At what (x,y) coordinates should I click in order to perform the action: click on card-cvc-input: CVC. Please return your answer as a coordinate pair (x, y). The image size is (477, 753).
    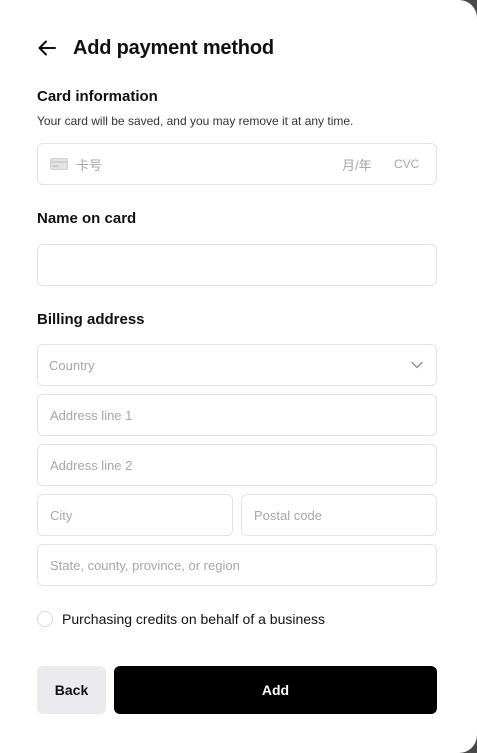
    Looking at the image, I should click on (415, 164).